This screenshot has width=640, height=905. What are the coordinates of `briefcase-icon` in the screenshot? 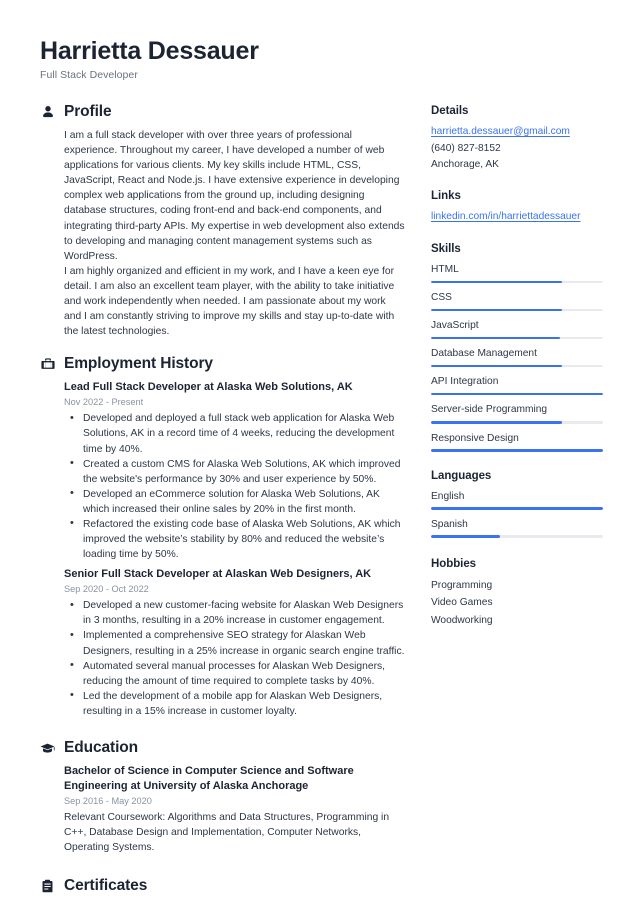 It's located at (47, 364).